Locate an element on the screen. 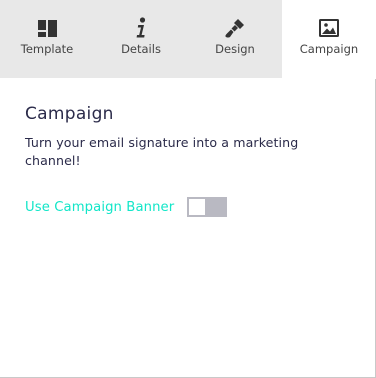 This screenshot has height=378, width=376. tab-design: Design is located at coordinates (235, 39).